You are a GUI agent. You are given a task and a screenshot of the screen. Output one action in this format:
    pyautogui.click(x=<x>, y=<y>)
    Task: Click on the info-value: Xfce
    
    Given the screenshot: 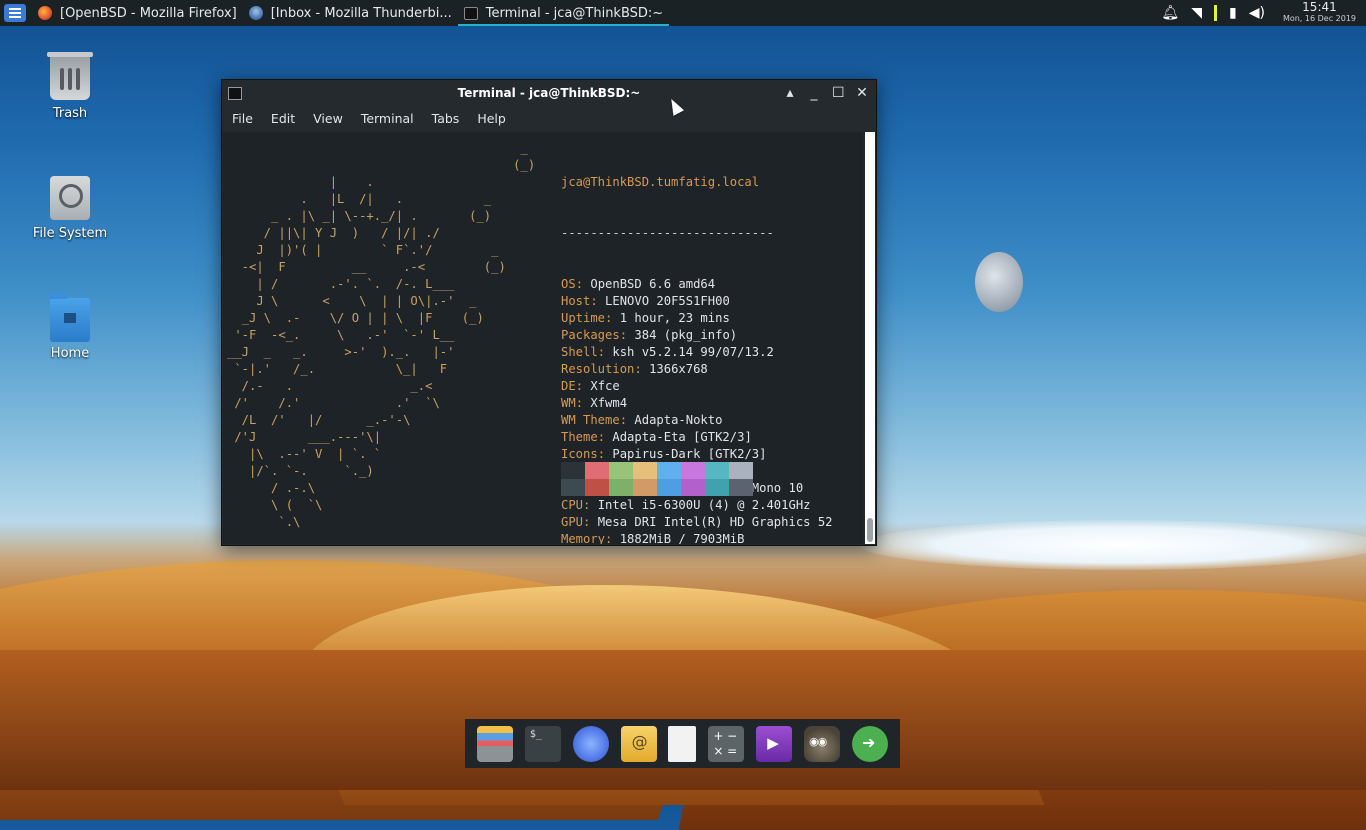 What is the action you would take?
    pyautogui.click(x=605, y=386)
    